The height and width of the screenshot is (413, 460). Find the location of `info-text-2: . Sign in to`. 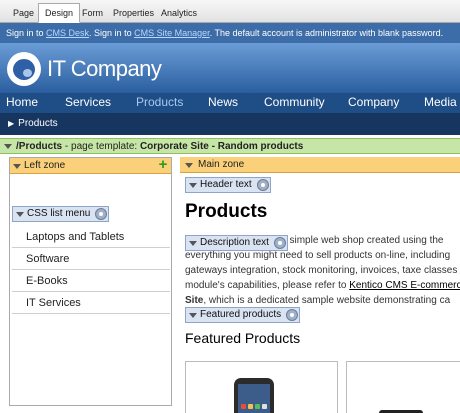

info-text-2: . Sign in to is located at coordinates (112, 33).